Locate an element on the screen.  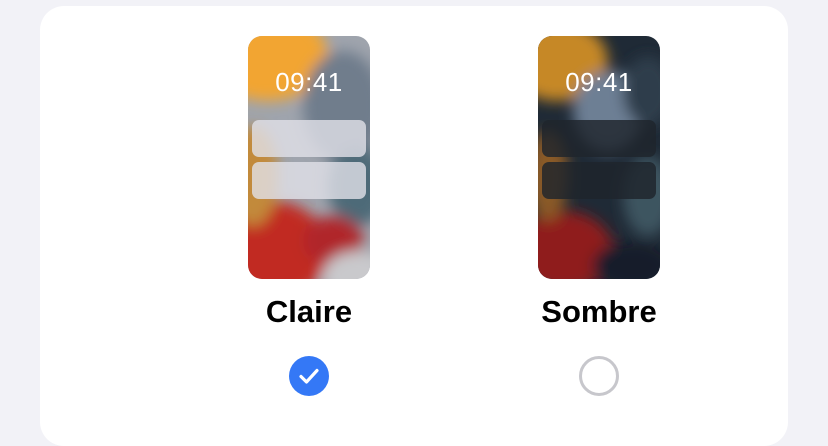
checkmark-icon is located at coordinates (309, 376).